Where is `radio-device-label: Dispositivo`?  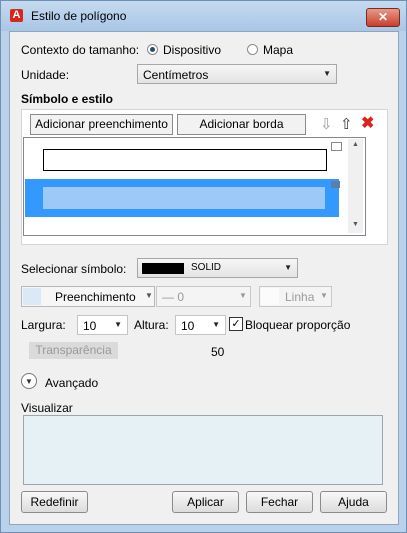 radio-device-label: Dispositivo is located at coordinates (192, 50).